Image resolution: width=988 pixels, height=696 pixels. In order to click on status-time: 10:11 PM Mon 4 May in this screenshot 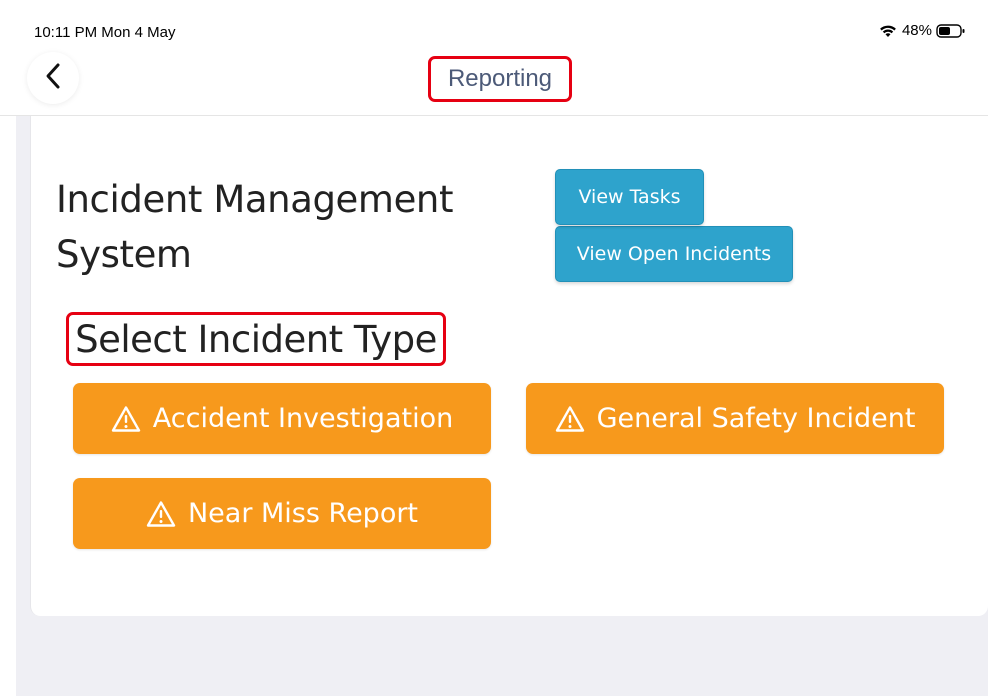, I will do `click(105, 32)`.